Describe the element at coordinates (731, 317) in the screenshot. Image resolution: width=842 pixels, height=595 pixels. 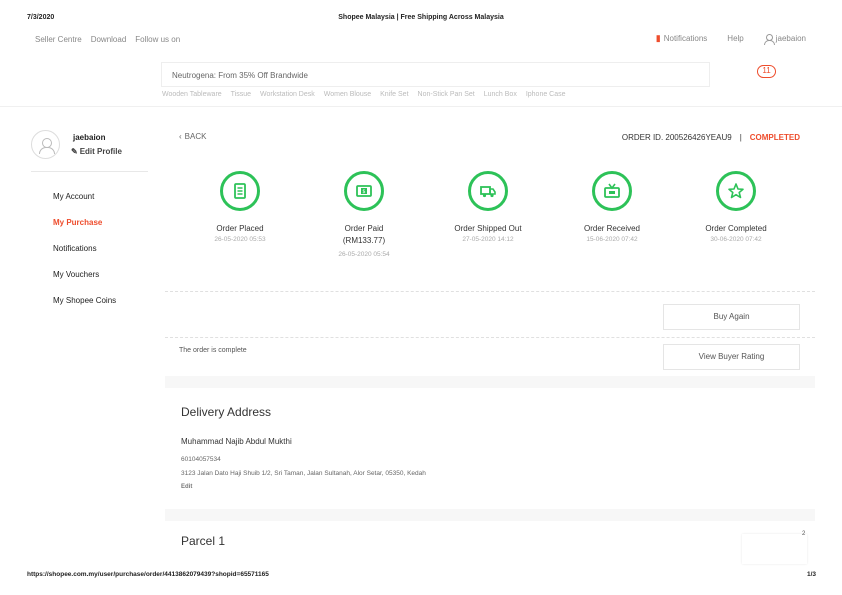
I see `buy-again-button: Buy Again` at that location.